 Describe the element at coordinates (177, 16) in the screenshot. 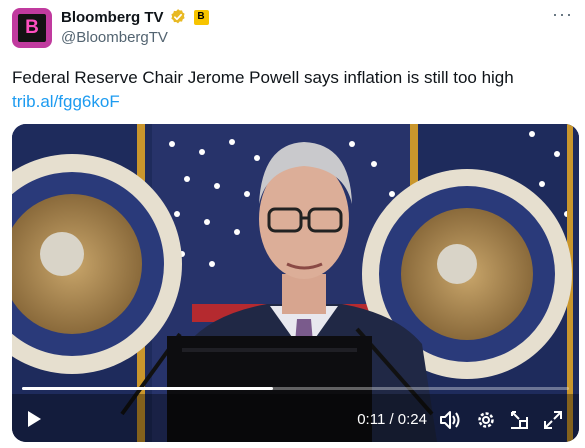

I see `verified-badge-icon` at that location.